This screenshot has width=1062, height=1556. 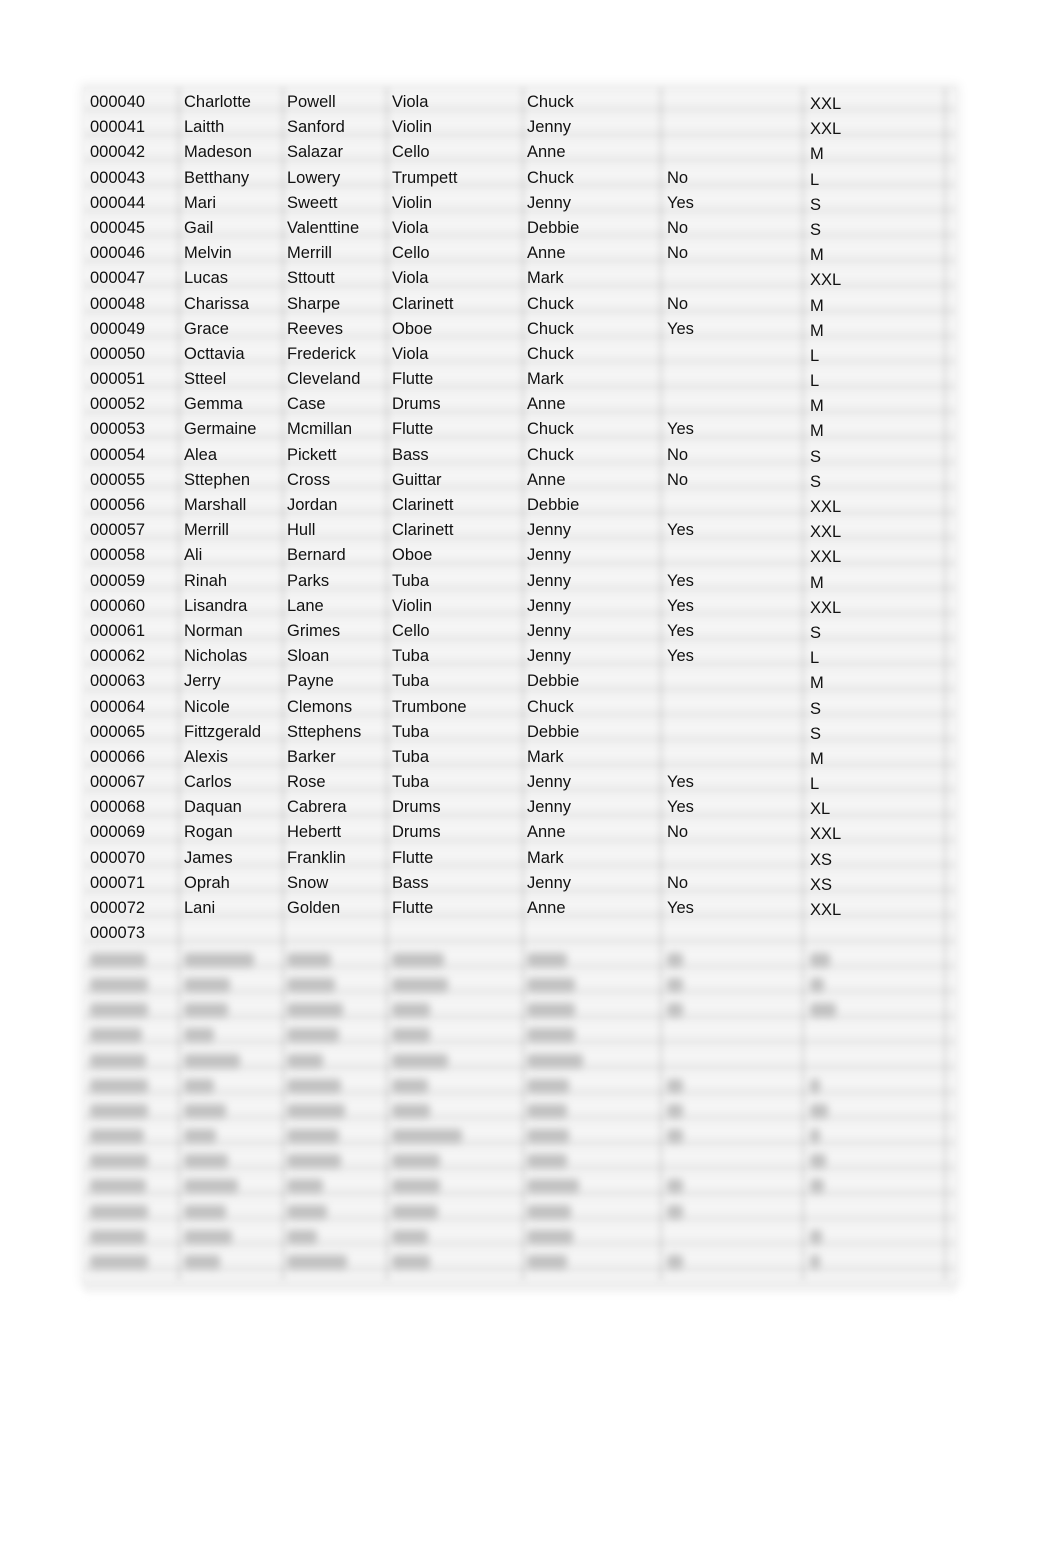 What do you see at coordinates (520, 228) in the screenshot?
I see `table-row: 000045 Gail Valenttine Viola Debbie No S` at bounding box center [520, 228].